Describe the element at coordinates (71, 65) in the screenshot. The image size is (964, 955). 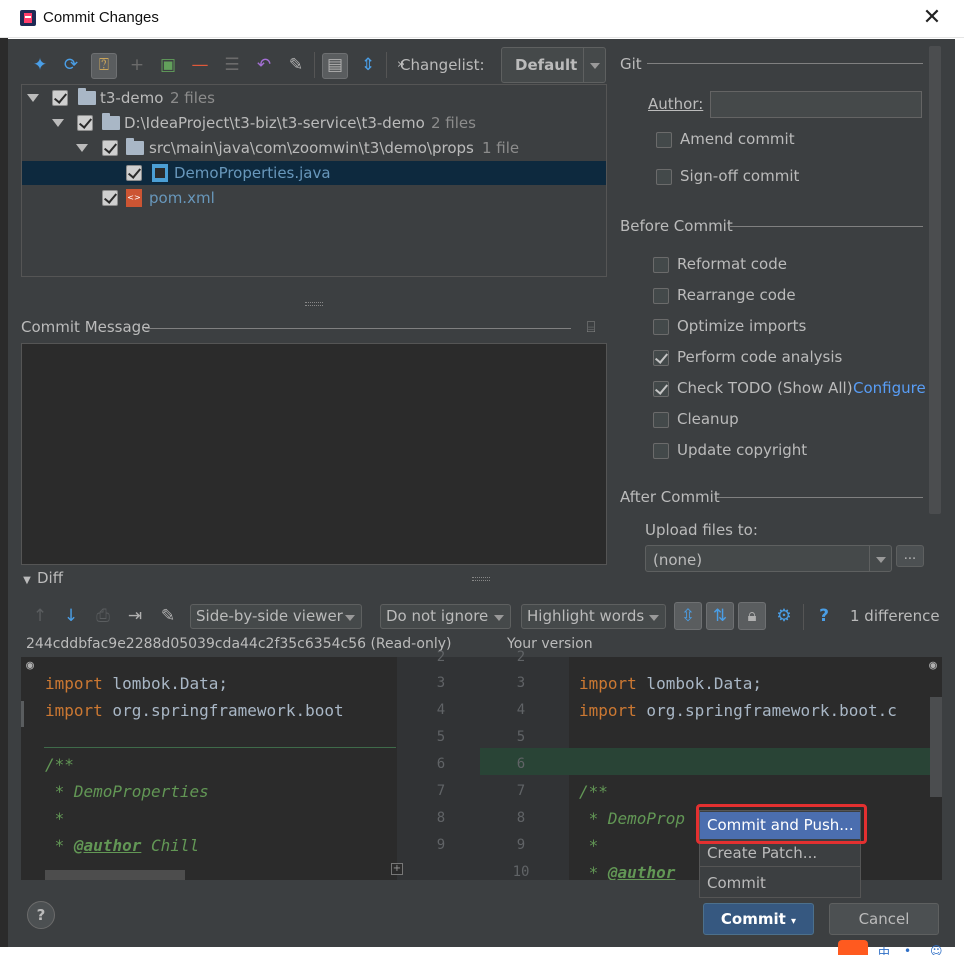
I see `refresh-icon: ⟳` at that location.